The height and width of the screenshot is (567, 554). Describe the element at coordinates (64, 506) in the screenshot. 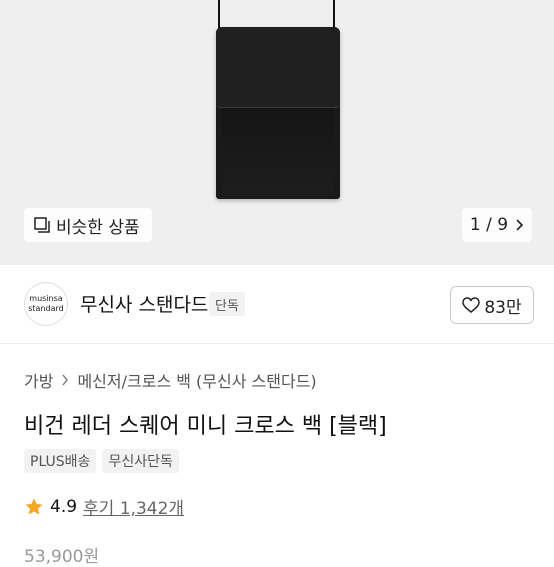

I see `rating-score: 4.9` at that location.